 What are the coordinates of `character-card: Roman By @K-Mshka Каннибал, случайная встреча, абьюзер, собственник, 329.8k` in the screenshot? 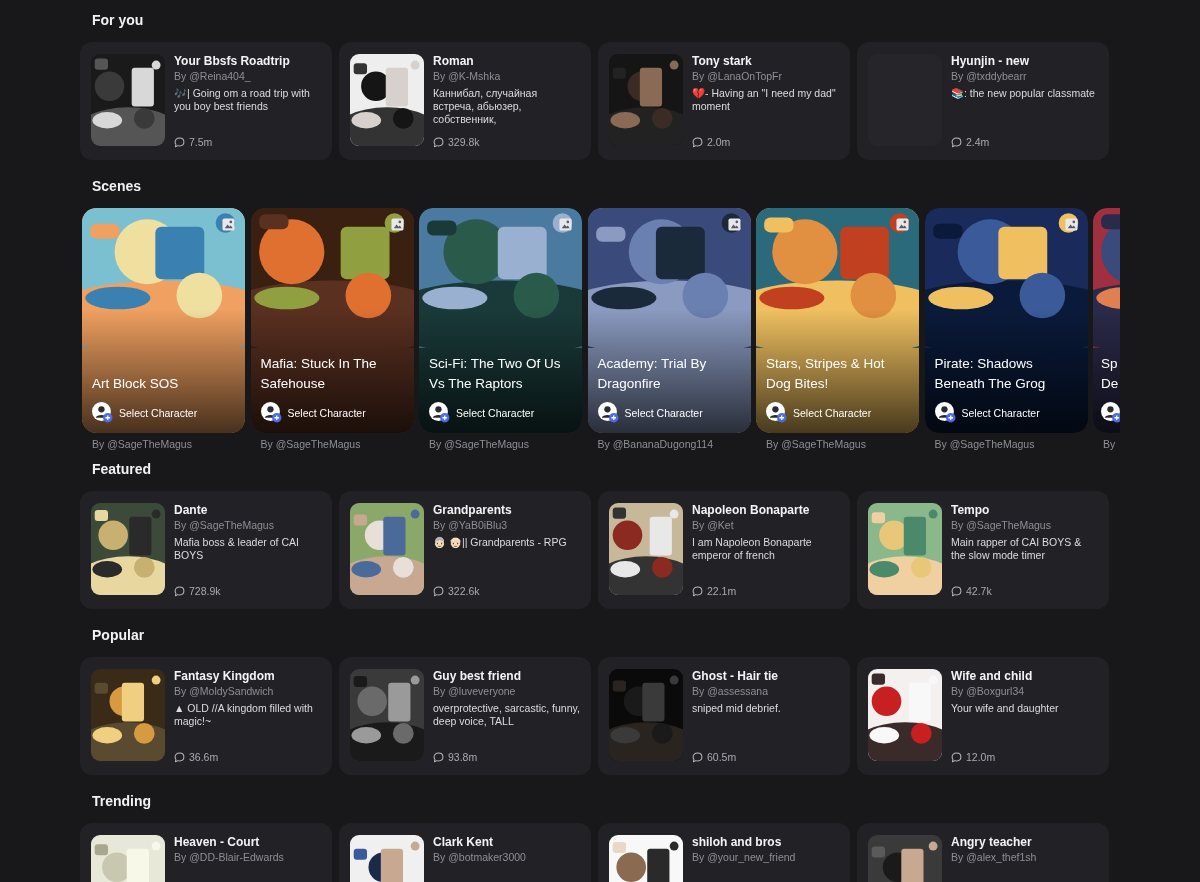 It's located at (465, 101).